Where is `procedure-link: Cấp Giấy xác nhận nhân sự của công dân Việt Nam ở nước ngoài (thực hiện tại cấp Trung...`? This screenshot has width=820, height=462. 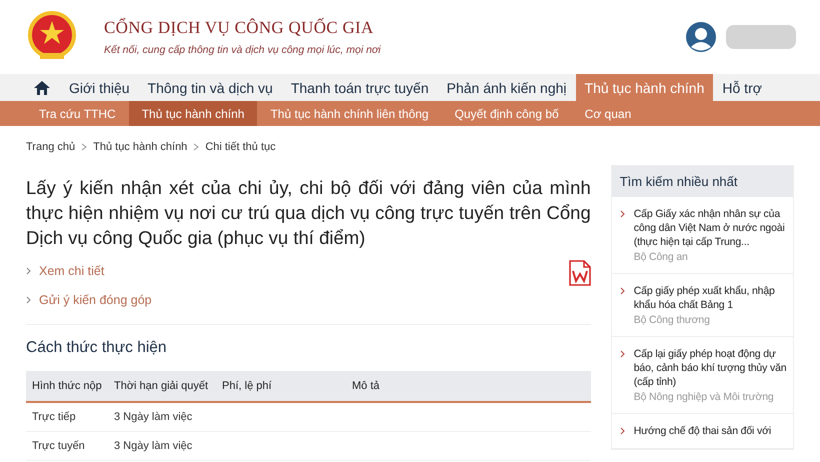 procedure-link: Cấp Giấy xác nhận nhân sự của công dân Việt Nam ở nước ngoài (thực hiện tại cấp Trung... is located at coordinates (711, 228).